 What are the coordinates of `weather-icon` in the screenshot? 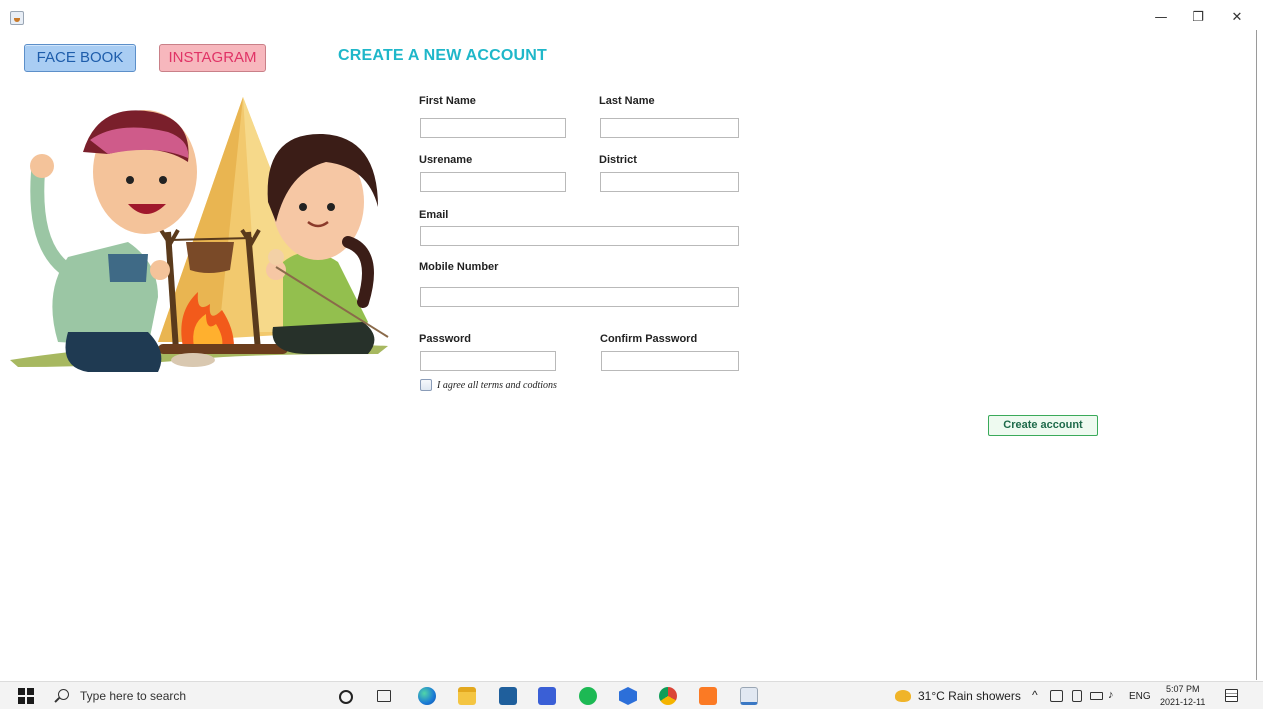 It's located at (903, 696).